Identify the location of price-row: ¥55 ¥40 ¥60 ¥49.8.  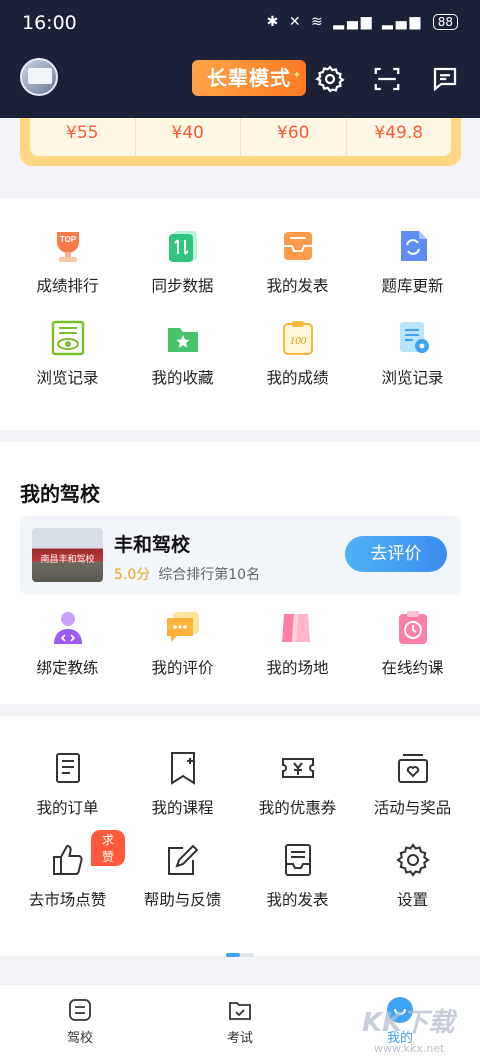
(240, 137).